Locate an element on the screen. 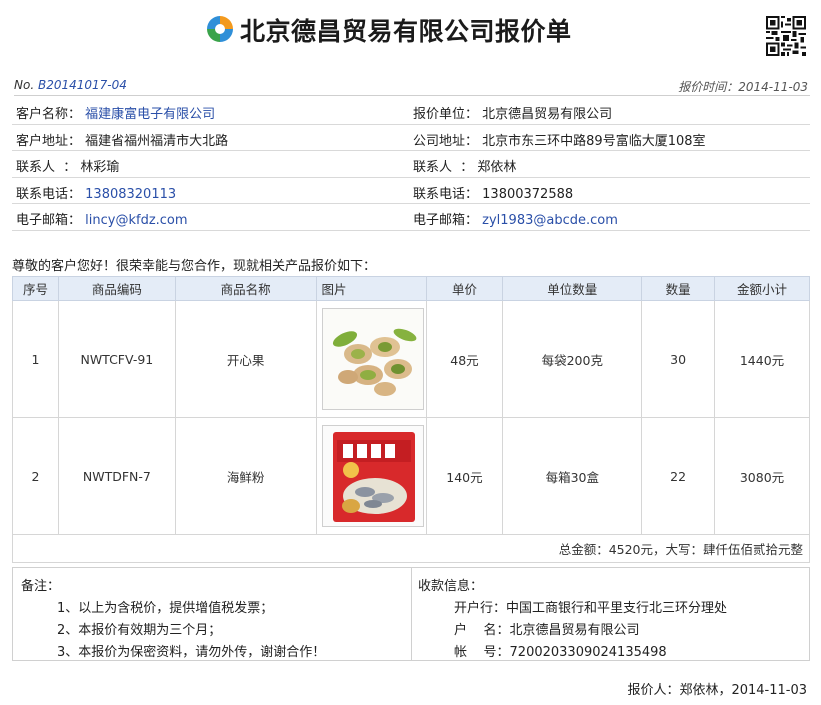 This screenshot has height=705, width=821. quote-meta-row: No. B20141017-04 报价时间：2014-11-03 is located at coordinates (412, 86).